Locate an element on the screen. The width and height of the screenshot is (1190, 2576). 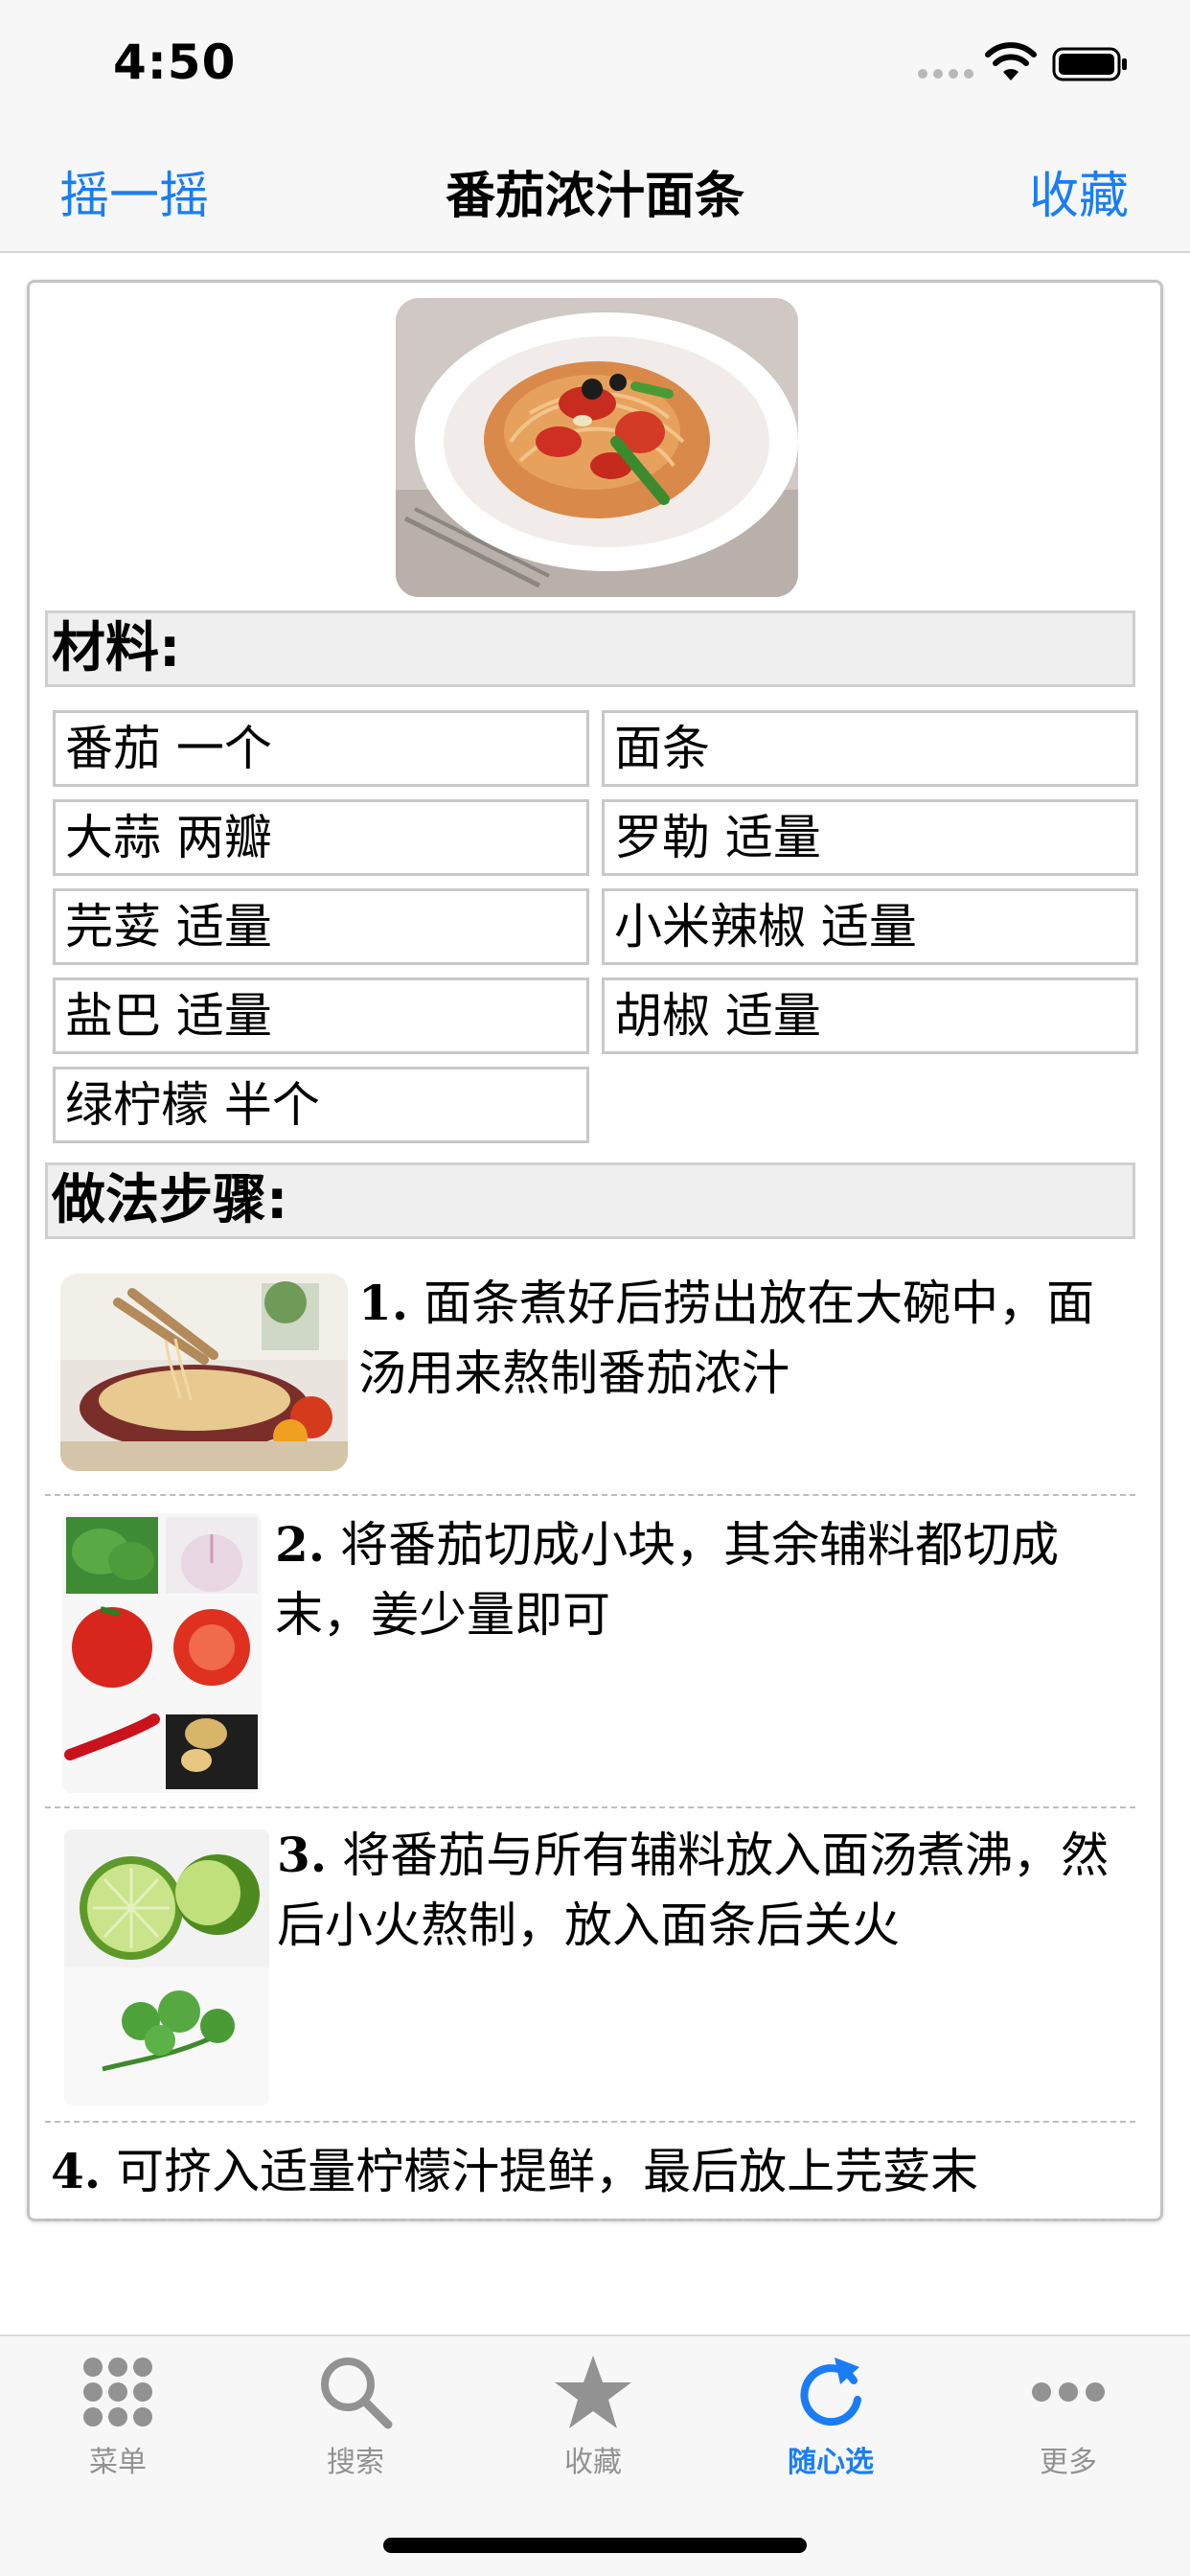
ingredient-item: 番茄 一个 is located at coordinates (321, 748).